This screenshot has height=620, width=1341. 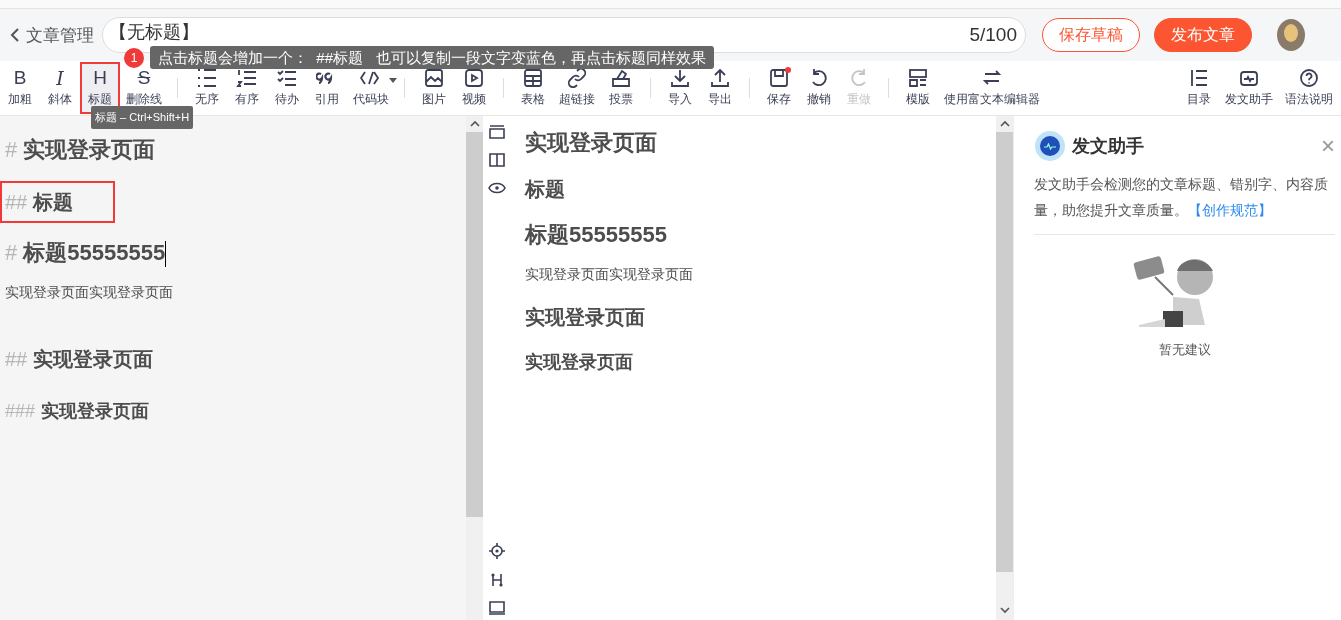 What do you see at coordinates (142, 117) in the screenshot?
I see `shortcut-tooltip: 标题 – Ctrl+Shift+H` at bounding box center [142, 117].